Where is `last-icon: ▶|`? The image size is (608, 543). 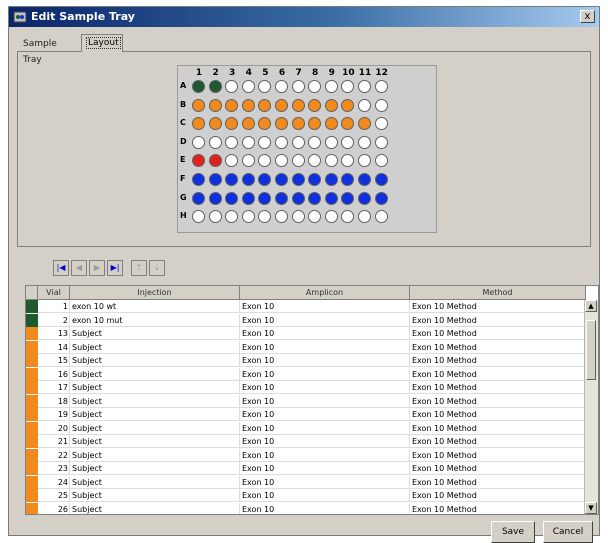
last-icon: ▶| is located at coordinates (115, 268).